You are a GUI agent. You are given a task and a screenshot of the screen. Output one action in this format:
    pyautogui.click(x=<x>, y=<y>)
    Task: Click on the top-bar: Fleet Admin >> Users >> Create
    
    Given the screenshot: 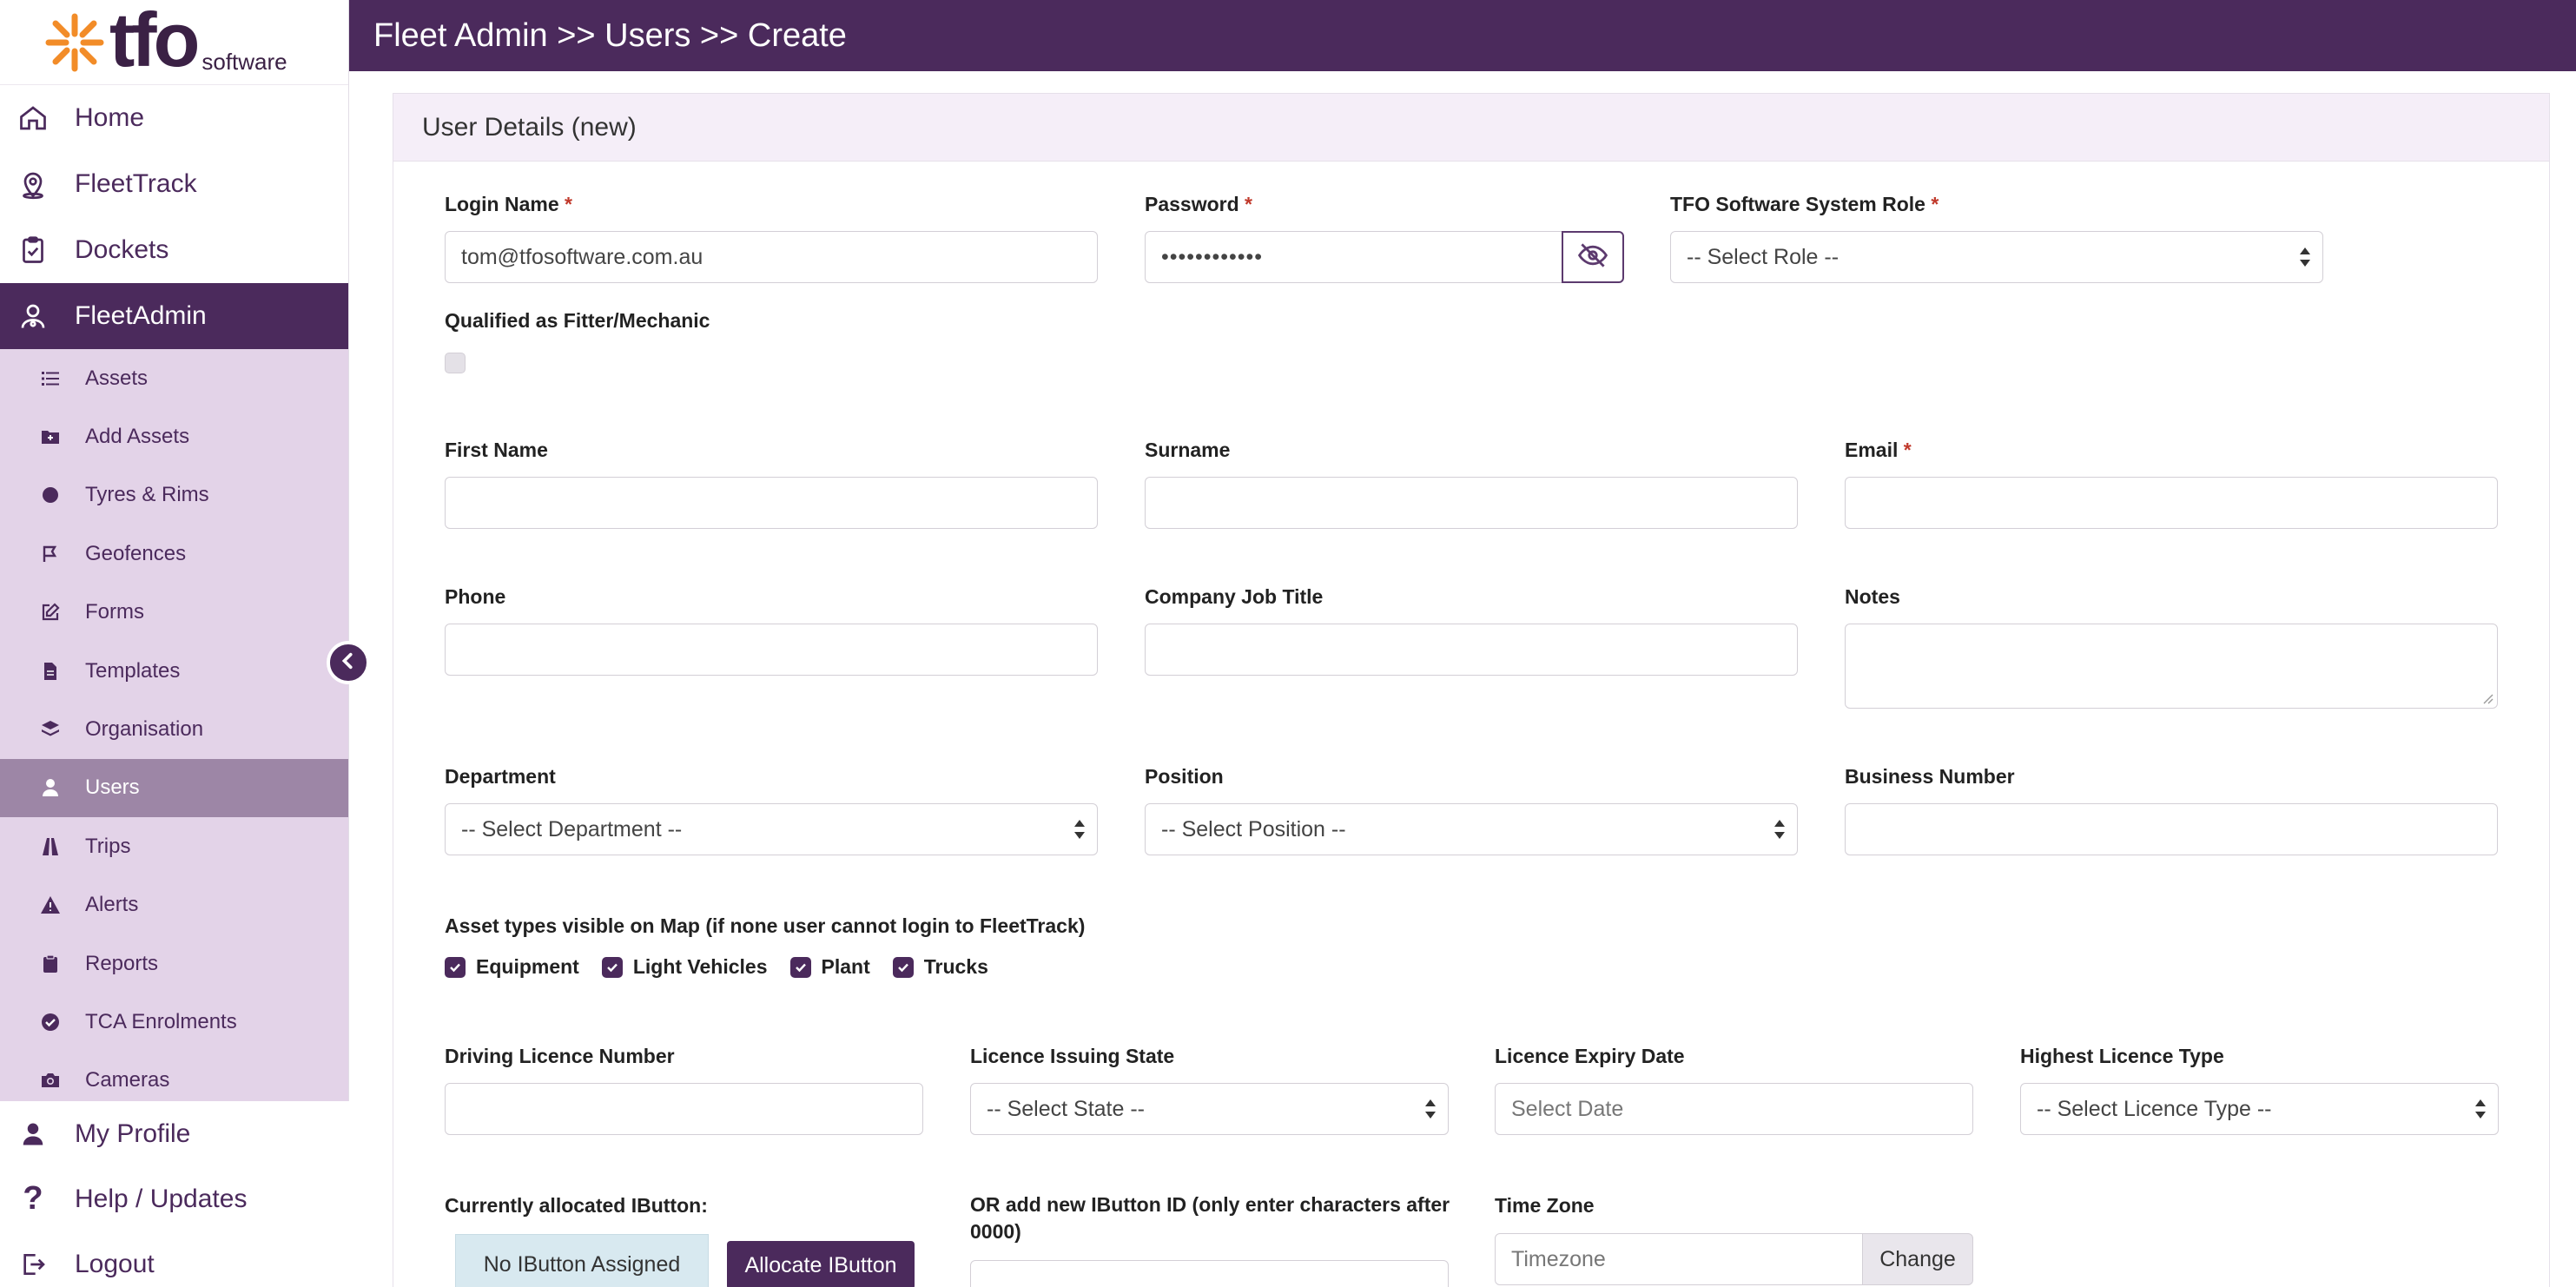 What is the action you would take?
    pyautogui.click(x=1463, y=36)
    